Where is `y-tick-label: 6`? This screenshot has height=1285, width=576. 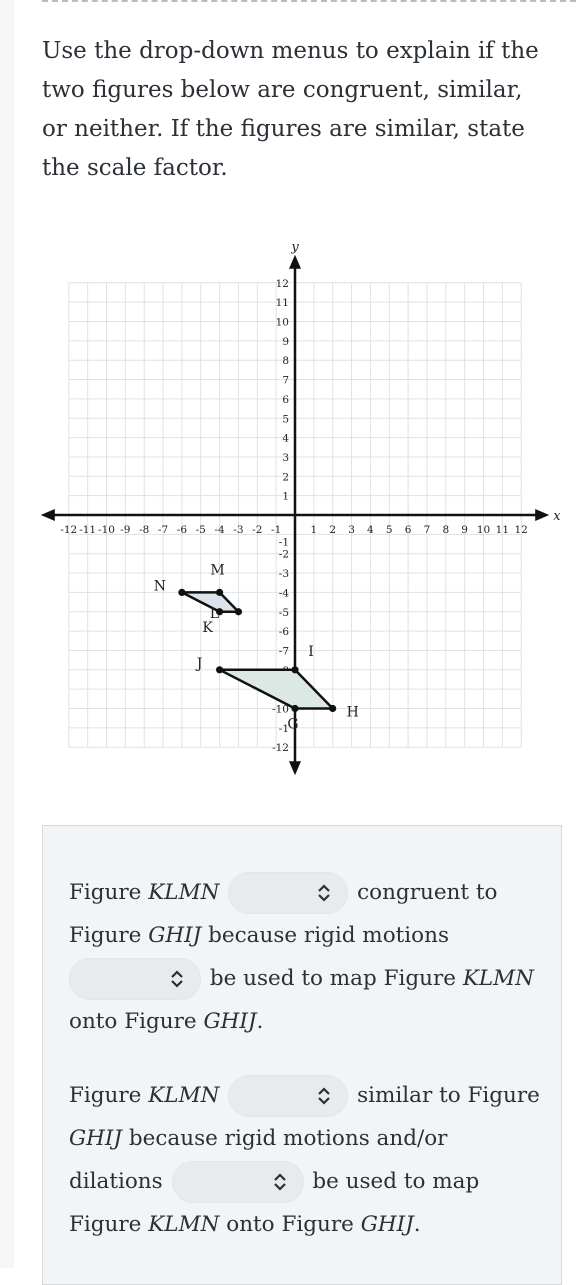 y-tick-label: 6 is located at coordinates (285, 400).